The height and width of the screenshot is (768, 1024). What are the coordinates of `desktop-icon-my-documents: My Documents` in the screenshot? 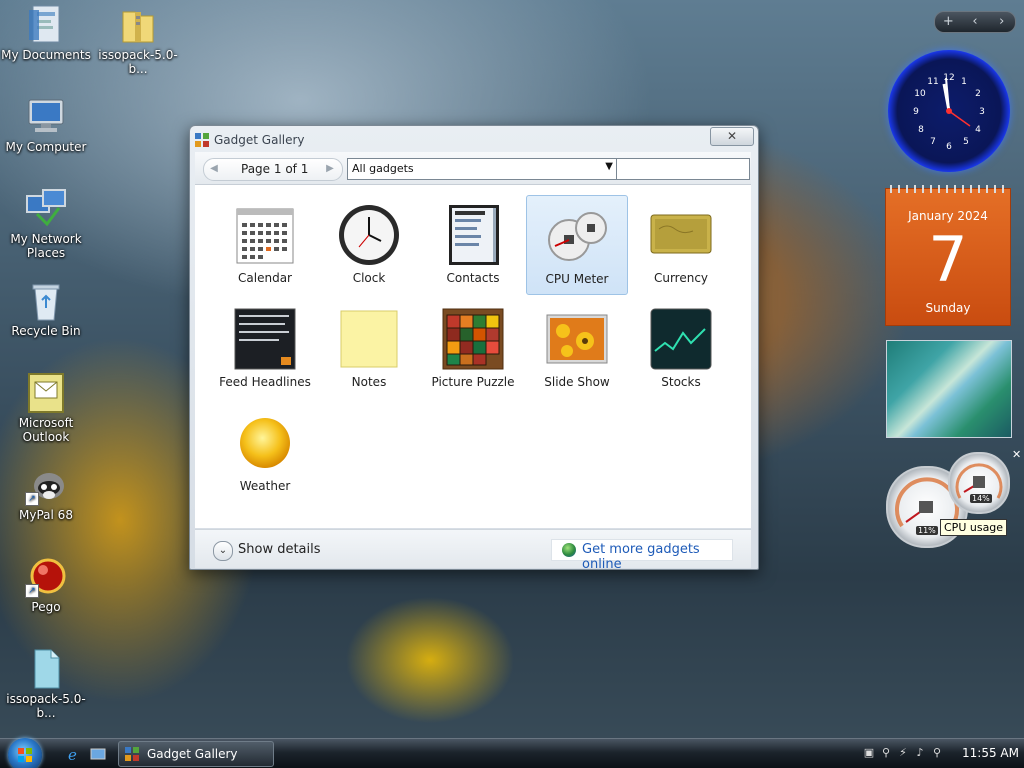 It's located at (46, 33).